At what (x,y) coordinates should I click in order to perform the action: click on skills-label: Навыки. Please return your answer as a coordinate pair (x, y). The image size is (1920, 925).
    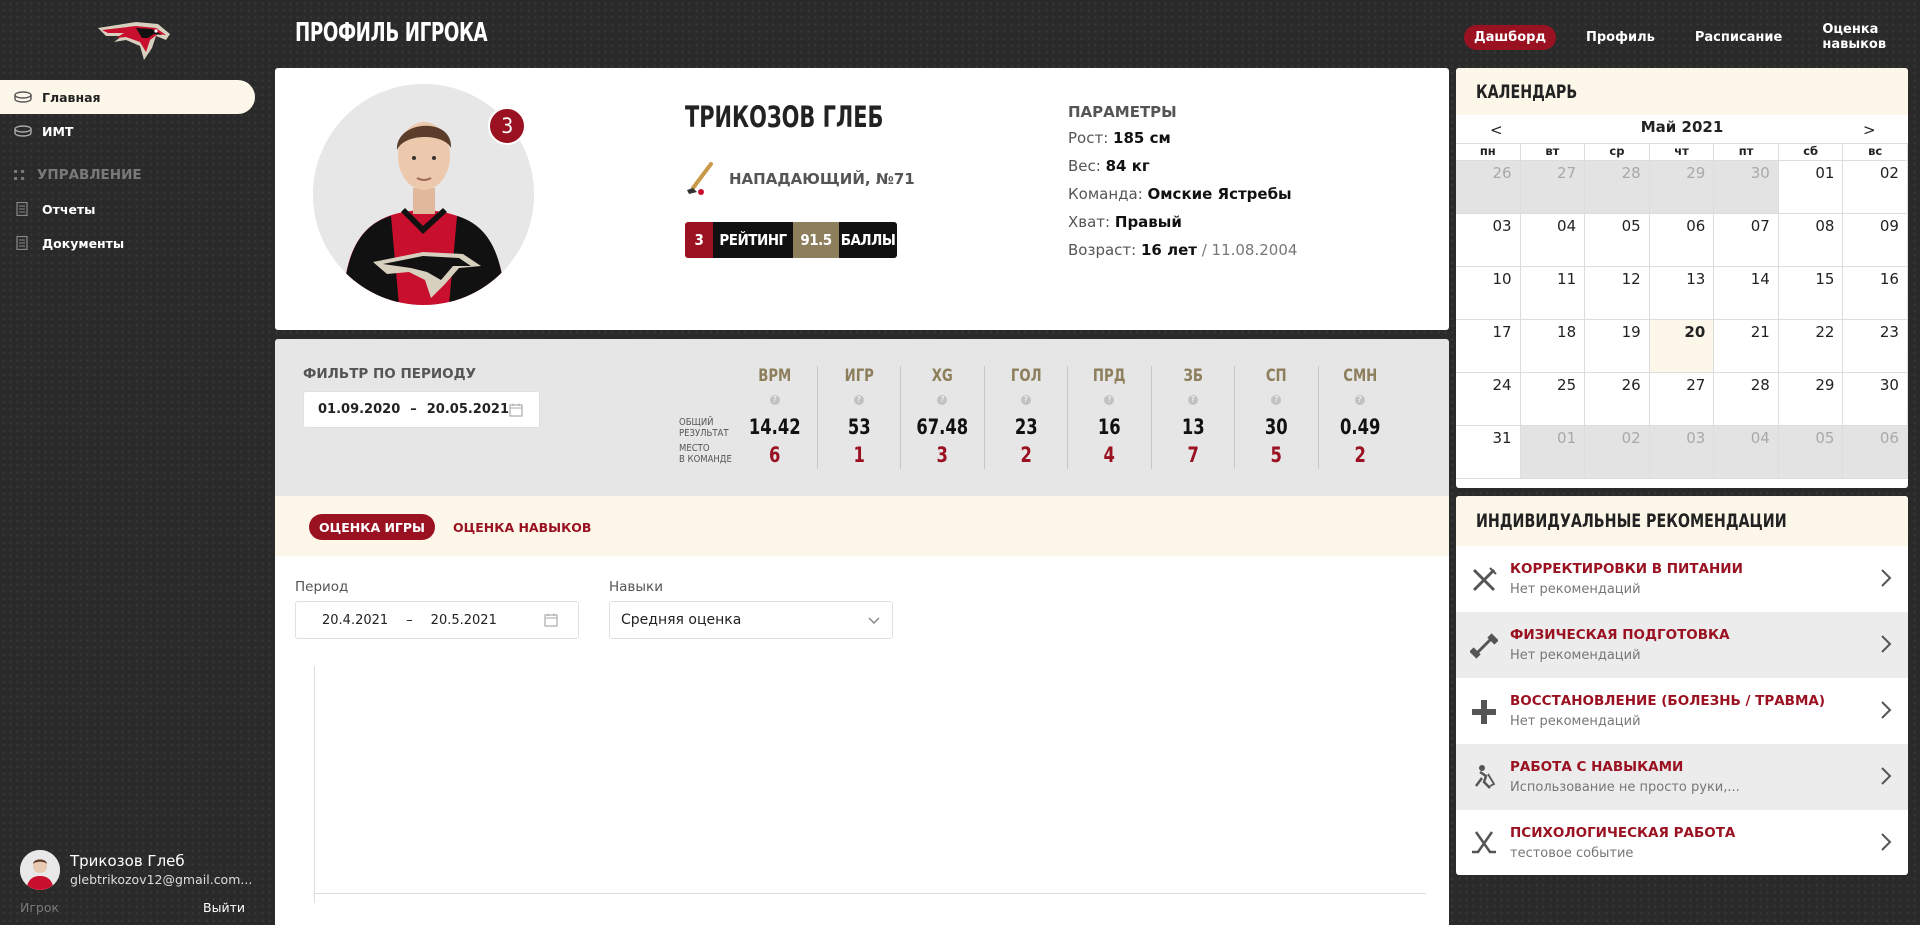
    Looking at the image, I should click on (636, 587).